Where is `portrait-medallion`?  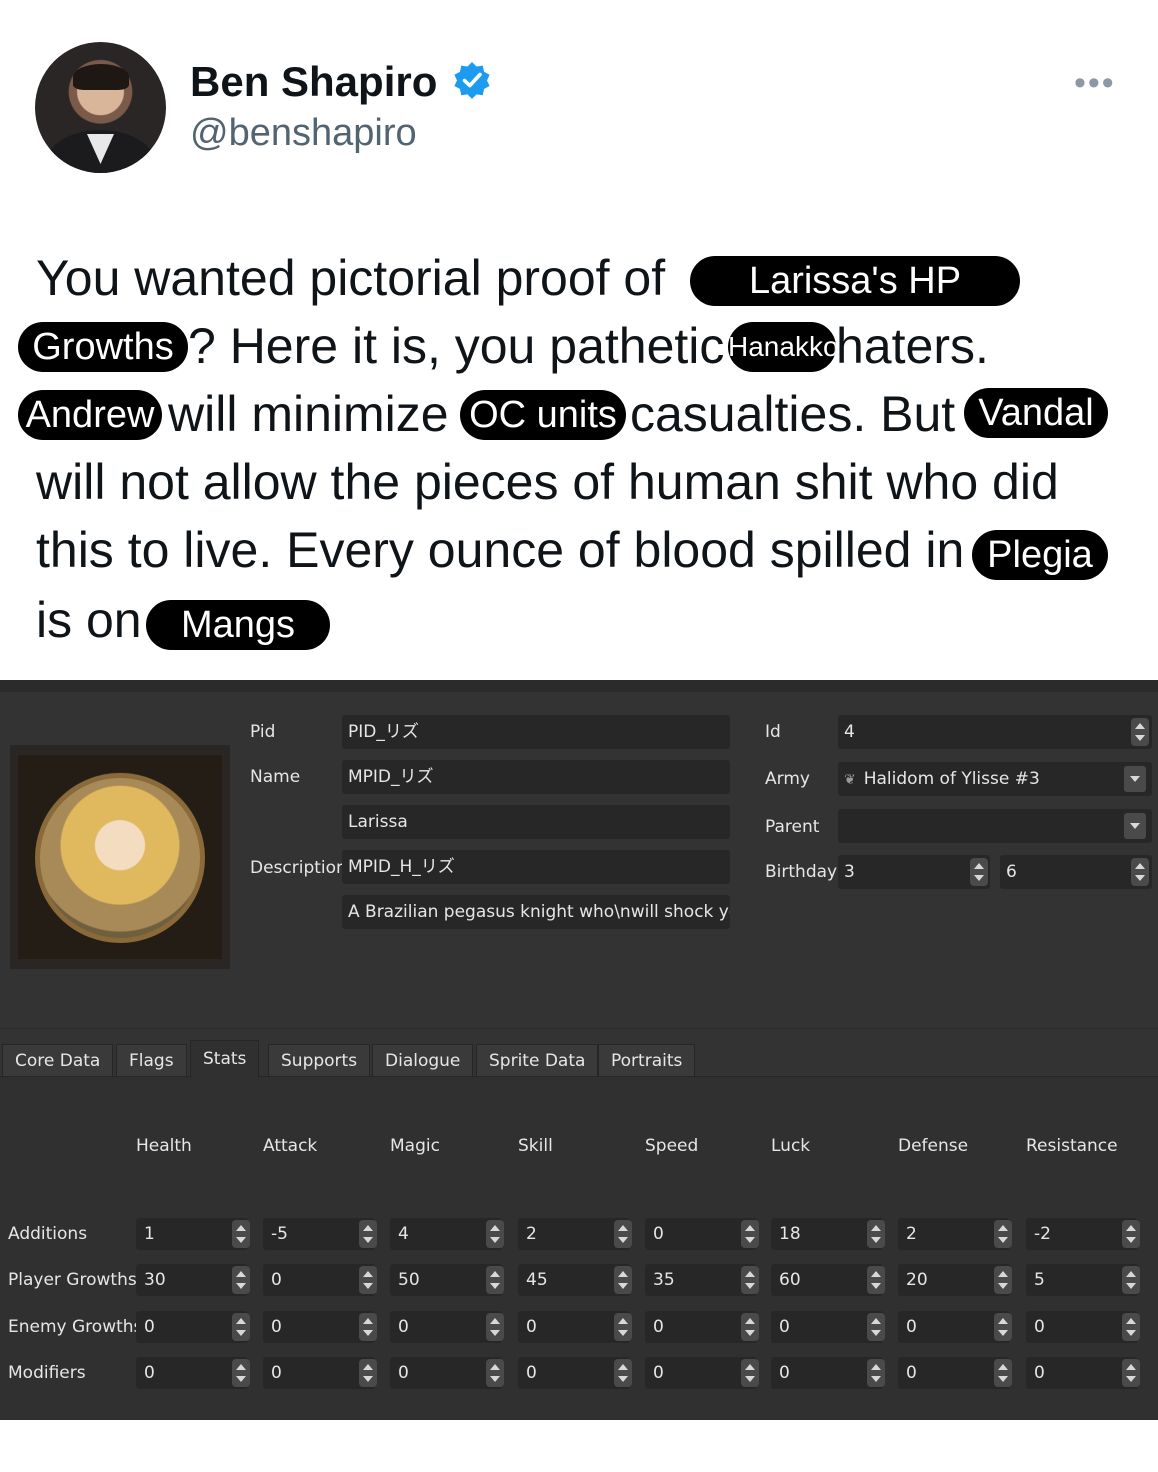
portrait-medallion is located at coordinates (120, 858).